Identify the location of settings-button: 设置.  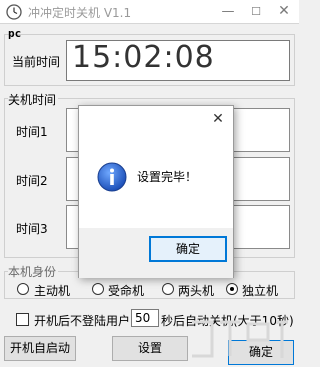
(150, 348).